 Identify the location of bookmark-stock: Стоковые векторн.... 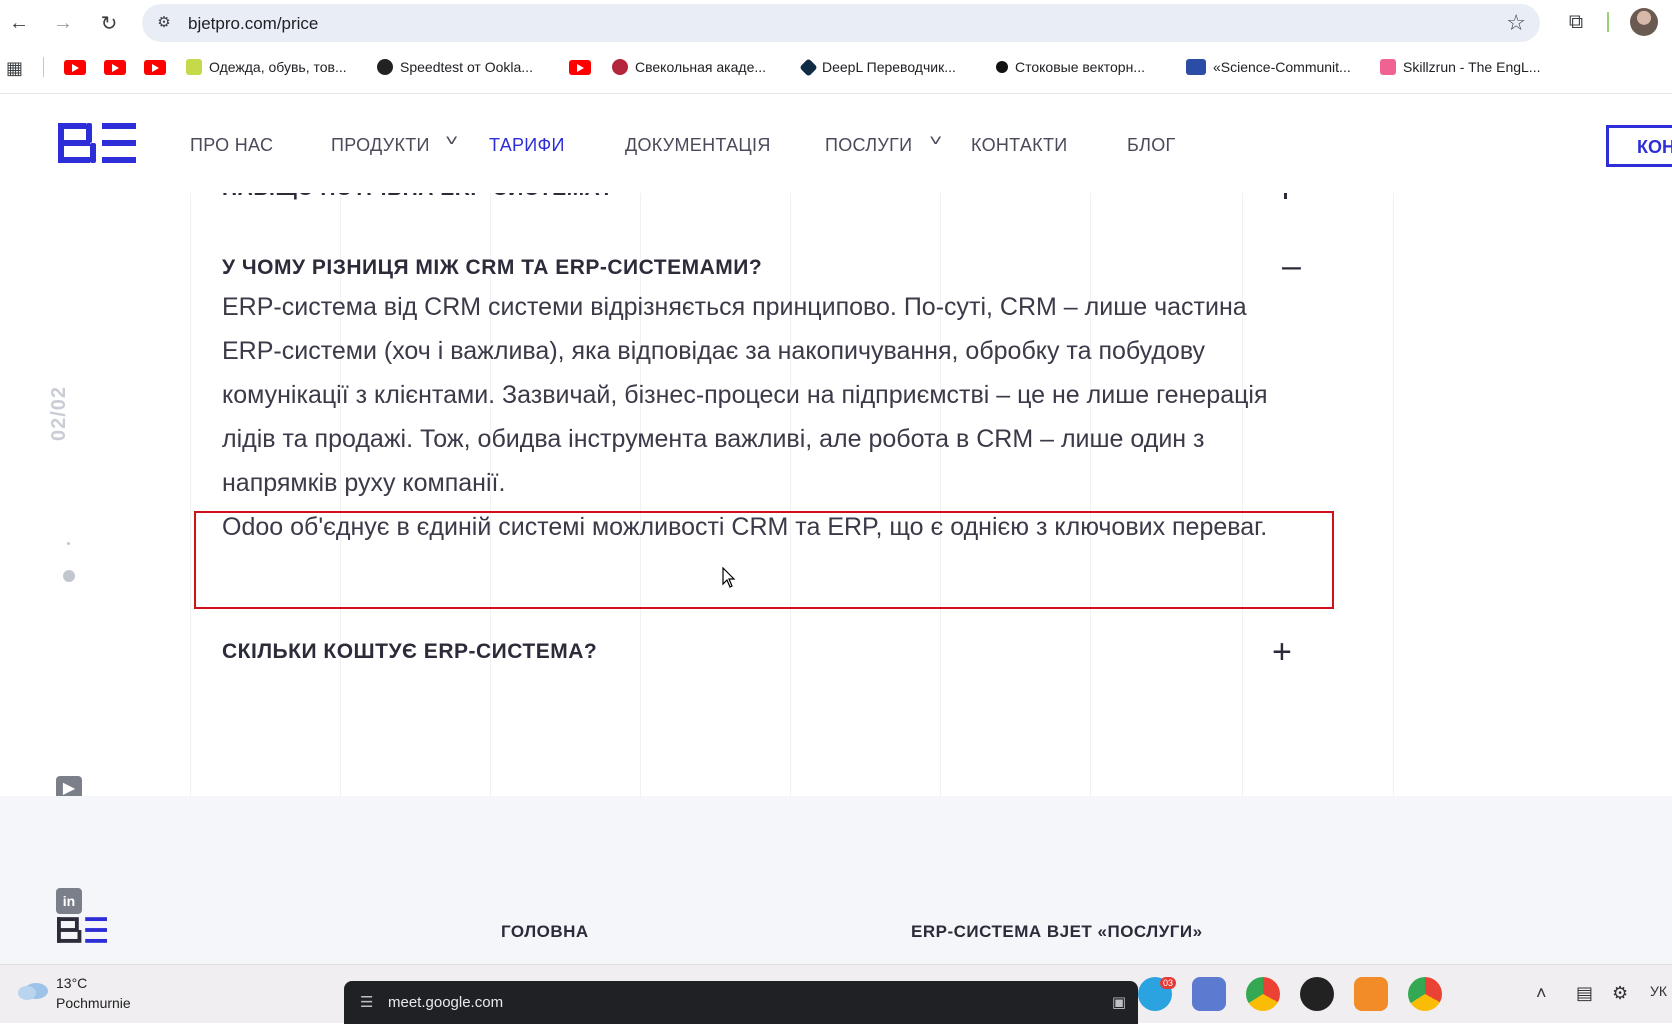
(1070, 67).